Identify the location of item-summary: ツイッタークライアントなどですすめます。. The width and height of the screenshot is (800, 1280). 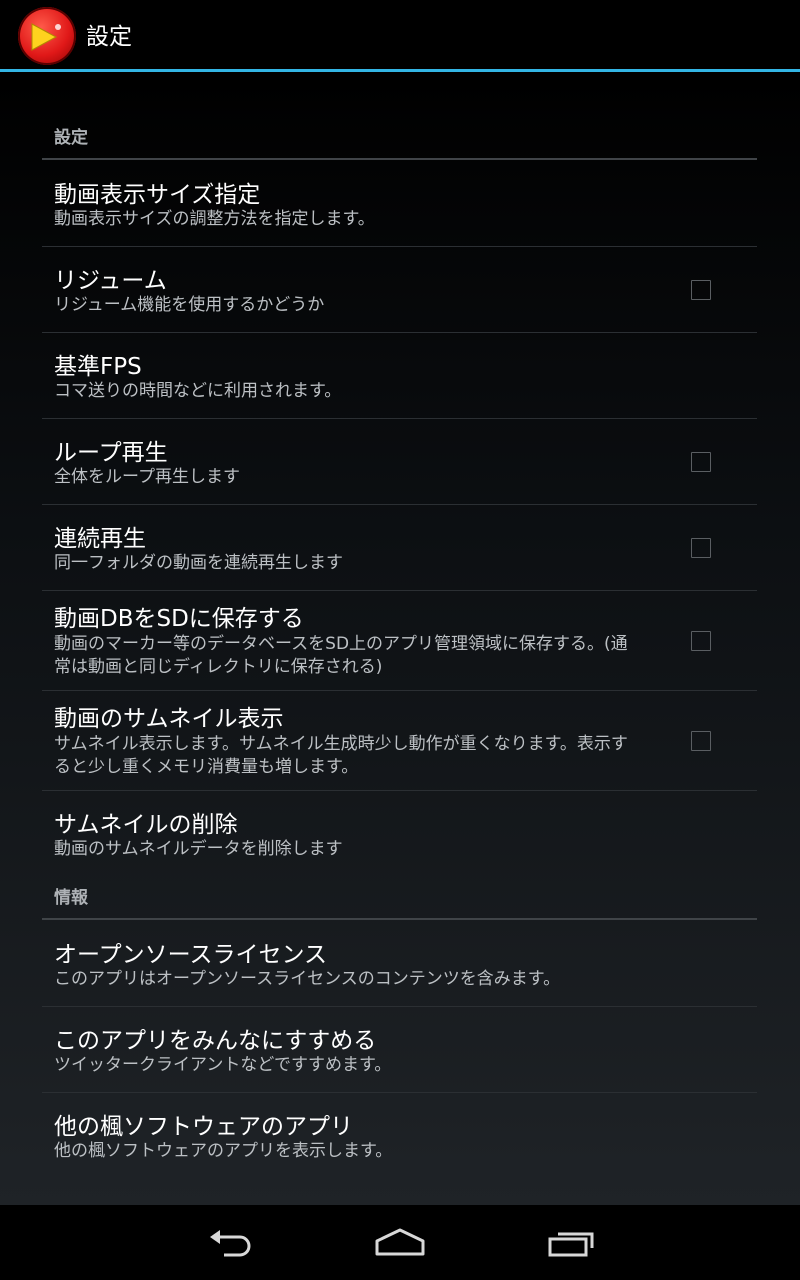
(223, 1065).